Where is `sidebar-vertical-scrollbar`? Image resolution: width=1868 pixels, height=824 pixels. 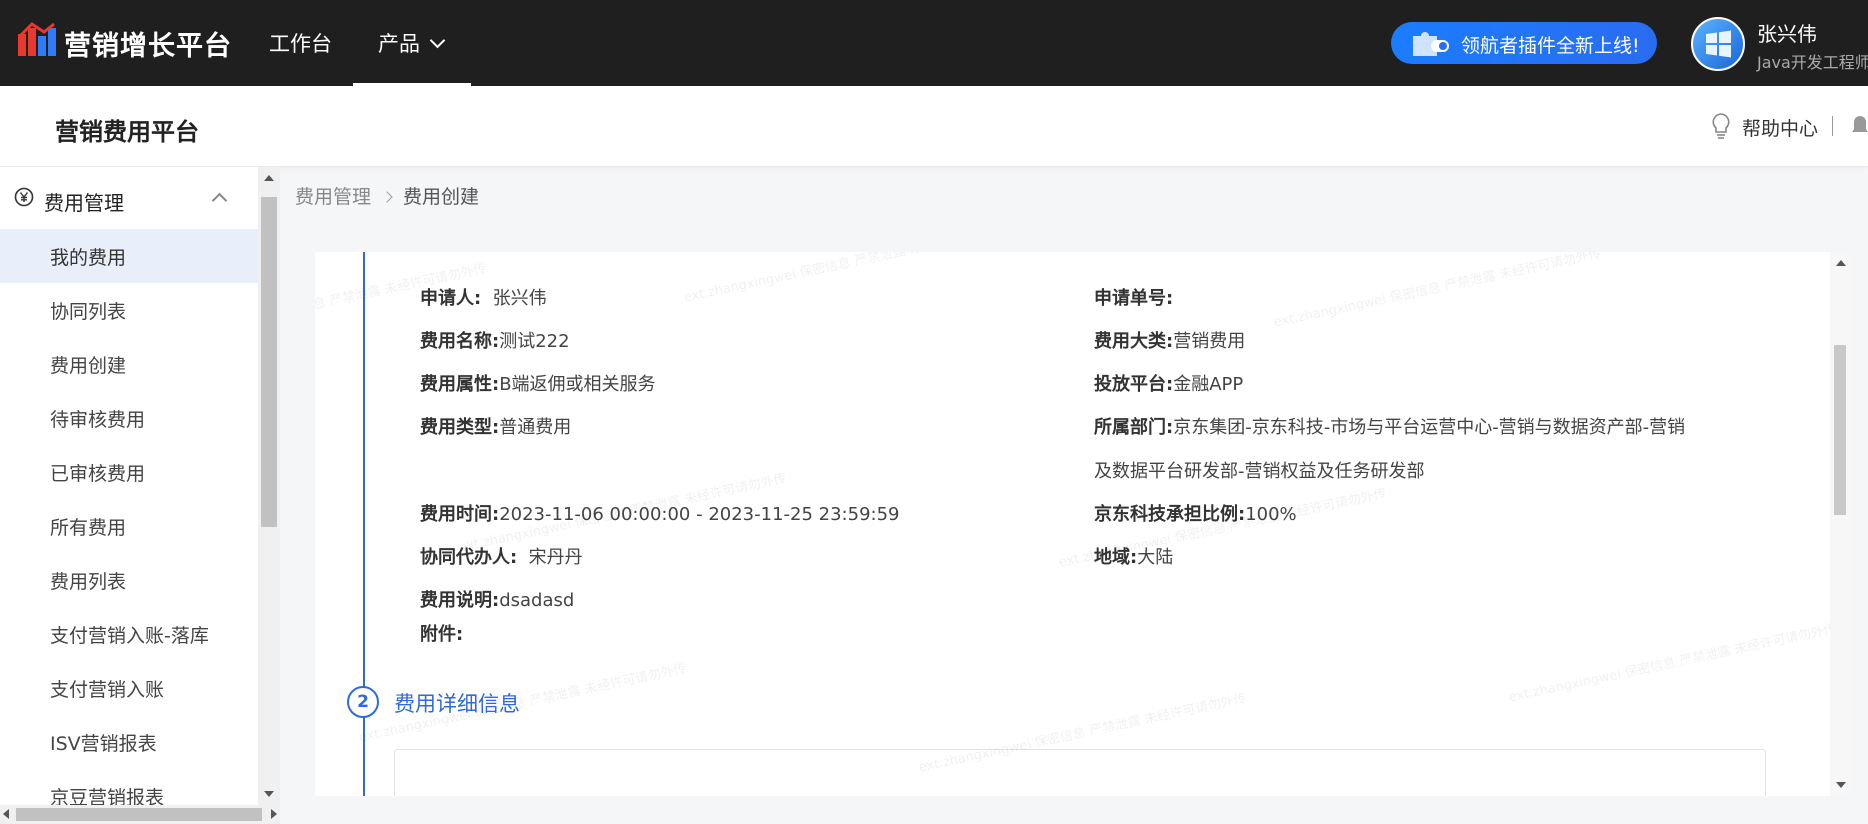 sidebar-vertical-scrollbar is located at coordinates (269, 486).